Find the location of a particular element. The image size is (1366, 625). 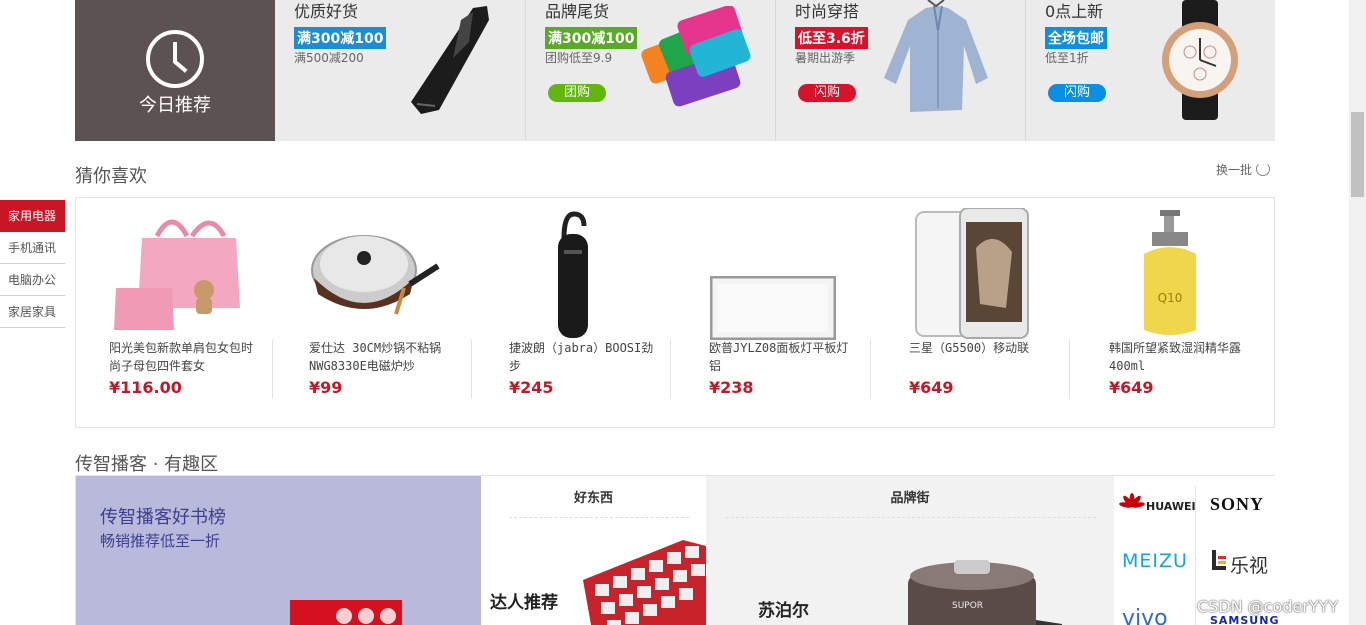

sidenav-item-computers: 电脑办公 is located at coordinates (32, 280).